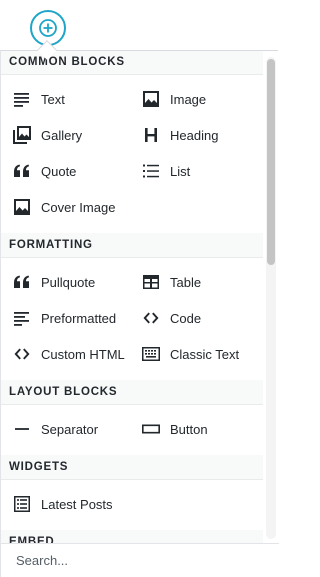 This screenshot has width=320, height=577. What do you see at coordinates (186, 318) in the screenshot?
I see `block-item-label: Code` at bounding box center [186, 318].